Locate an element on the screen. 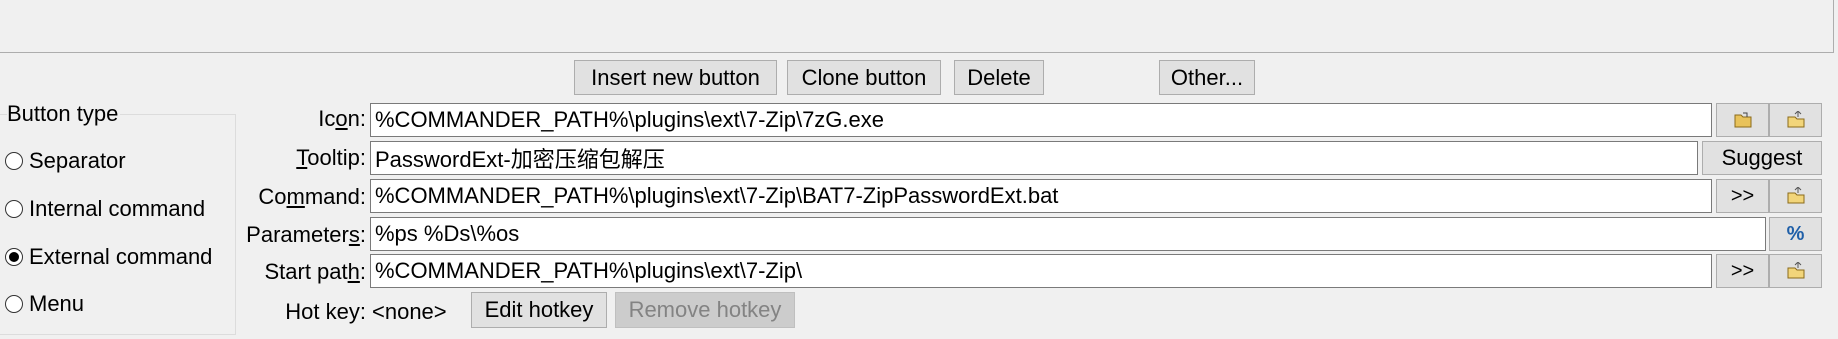 This screenshot has width=1838, height=339. radio-label: Separator is located at coordinates (77, 160).